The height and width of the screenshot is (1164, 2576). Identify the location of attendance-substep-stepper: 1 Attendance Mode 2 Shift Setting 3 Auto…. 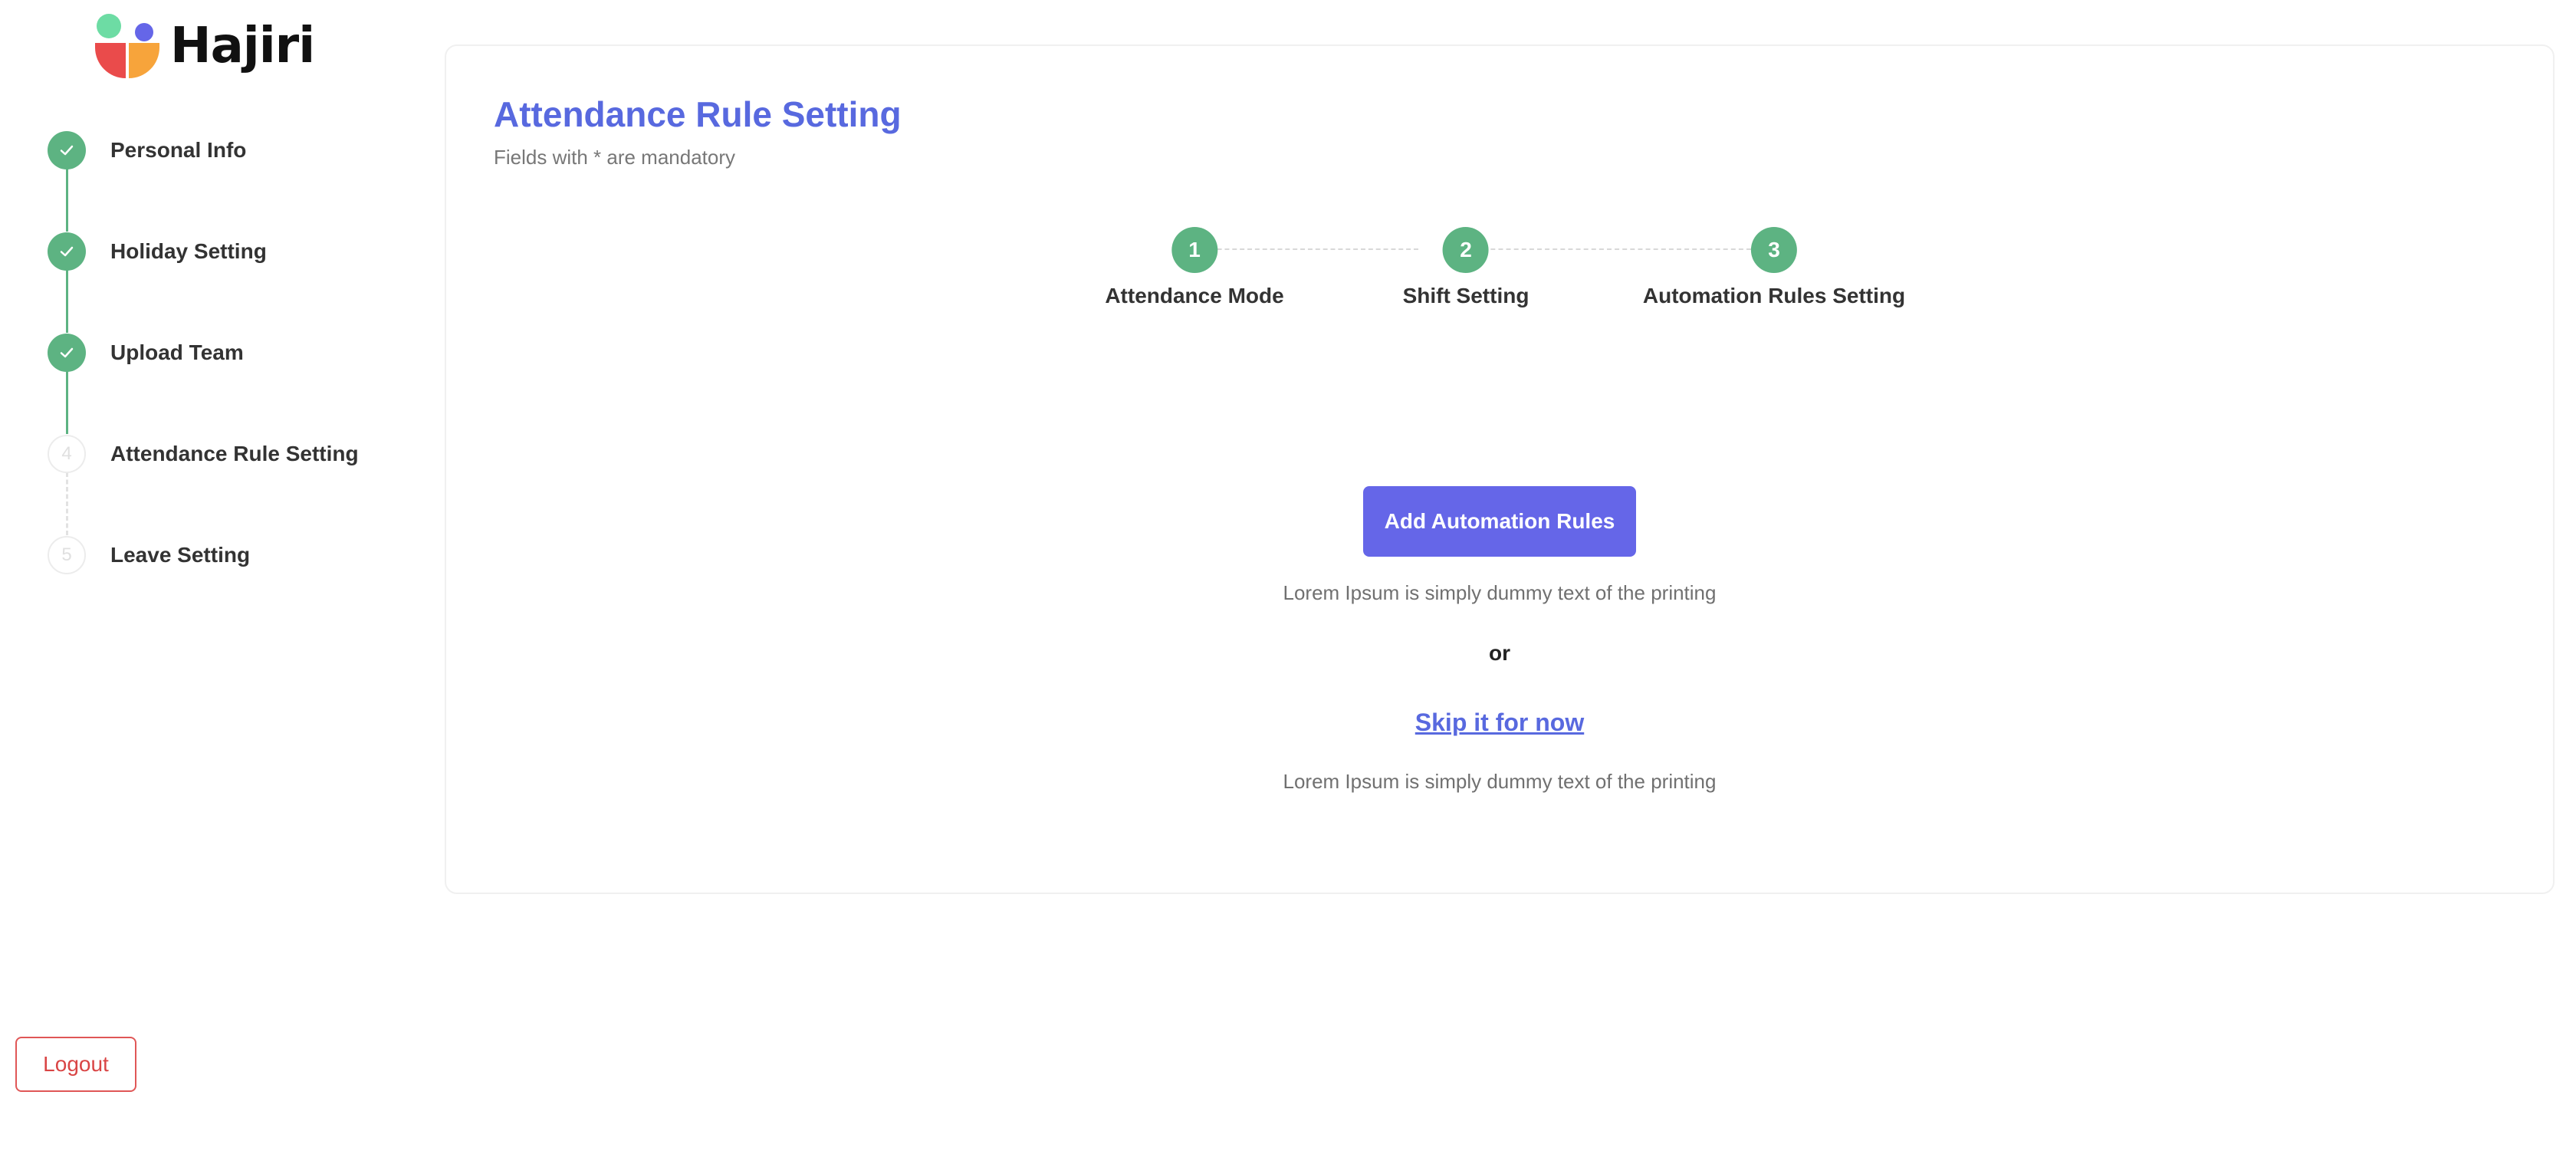
(1499, 273).